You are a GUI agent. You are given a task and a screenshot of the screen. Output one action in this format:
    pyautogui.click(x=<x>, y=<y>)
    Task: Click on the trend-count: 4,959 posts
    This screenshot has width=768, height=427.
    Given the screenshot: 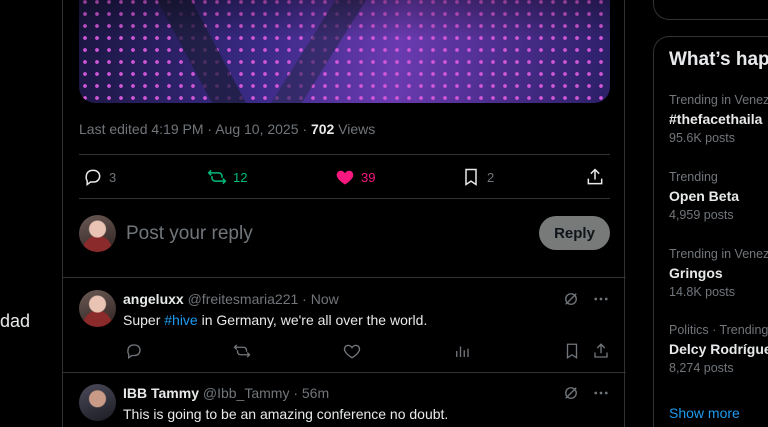 What is the action you would take?
    pyautogui.click(x=701, y=215)
    